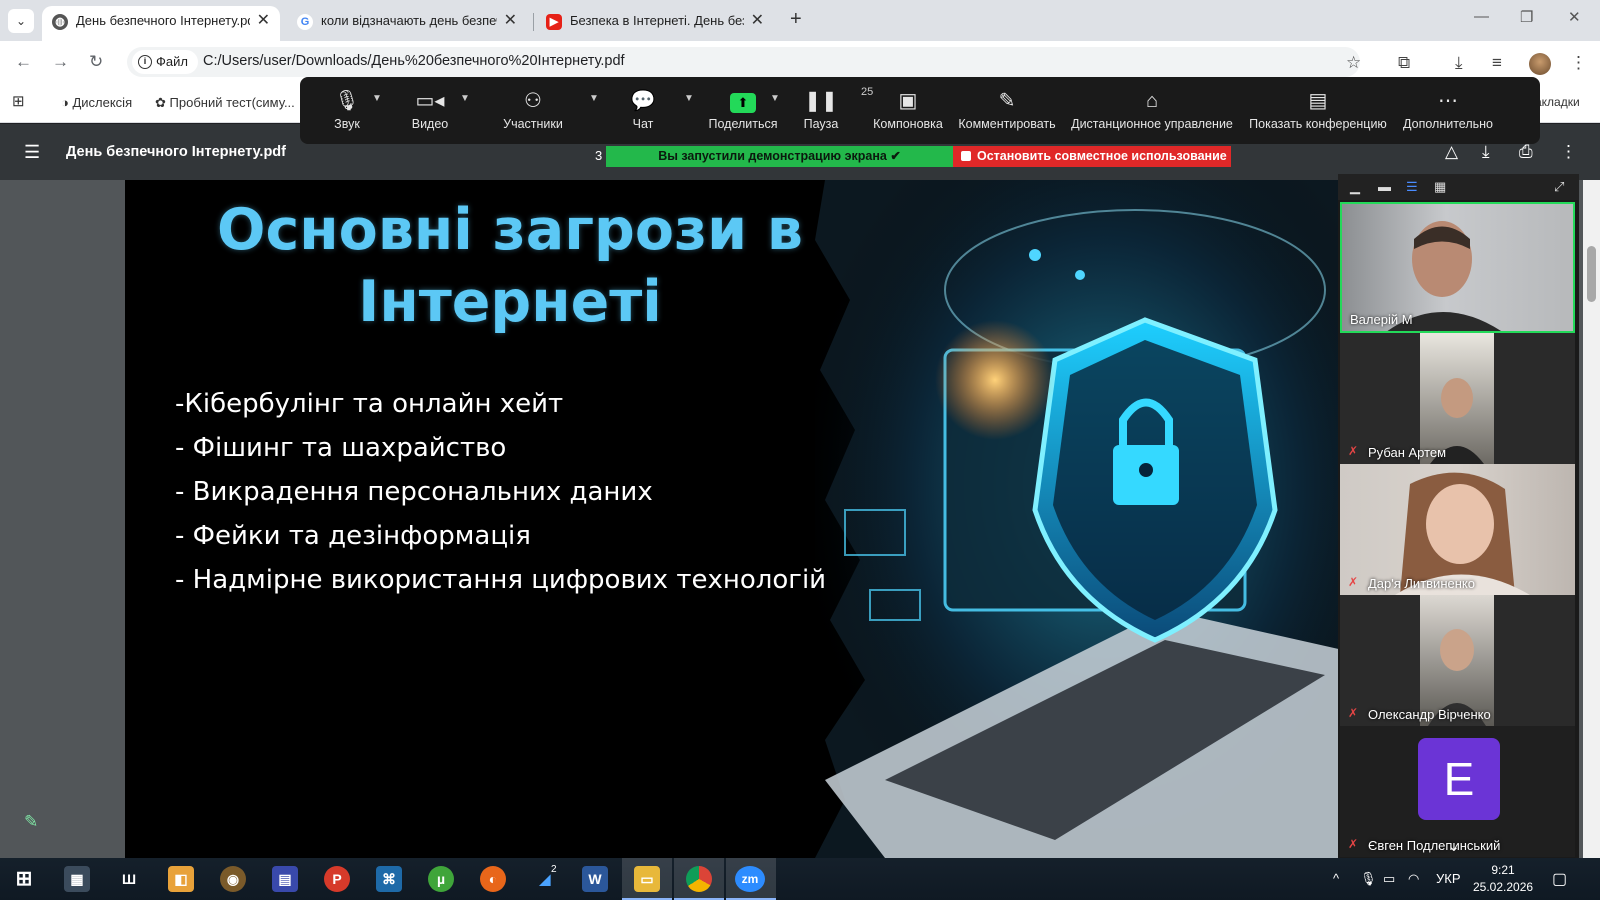 Image resolution: width=1600 pixels, height=900 pixels. I want to click on clock-date: 25.02.2026, so click(1503, 887).